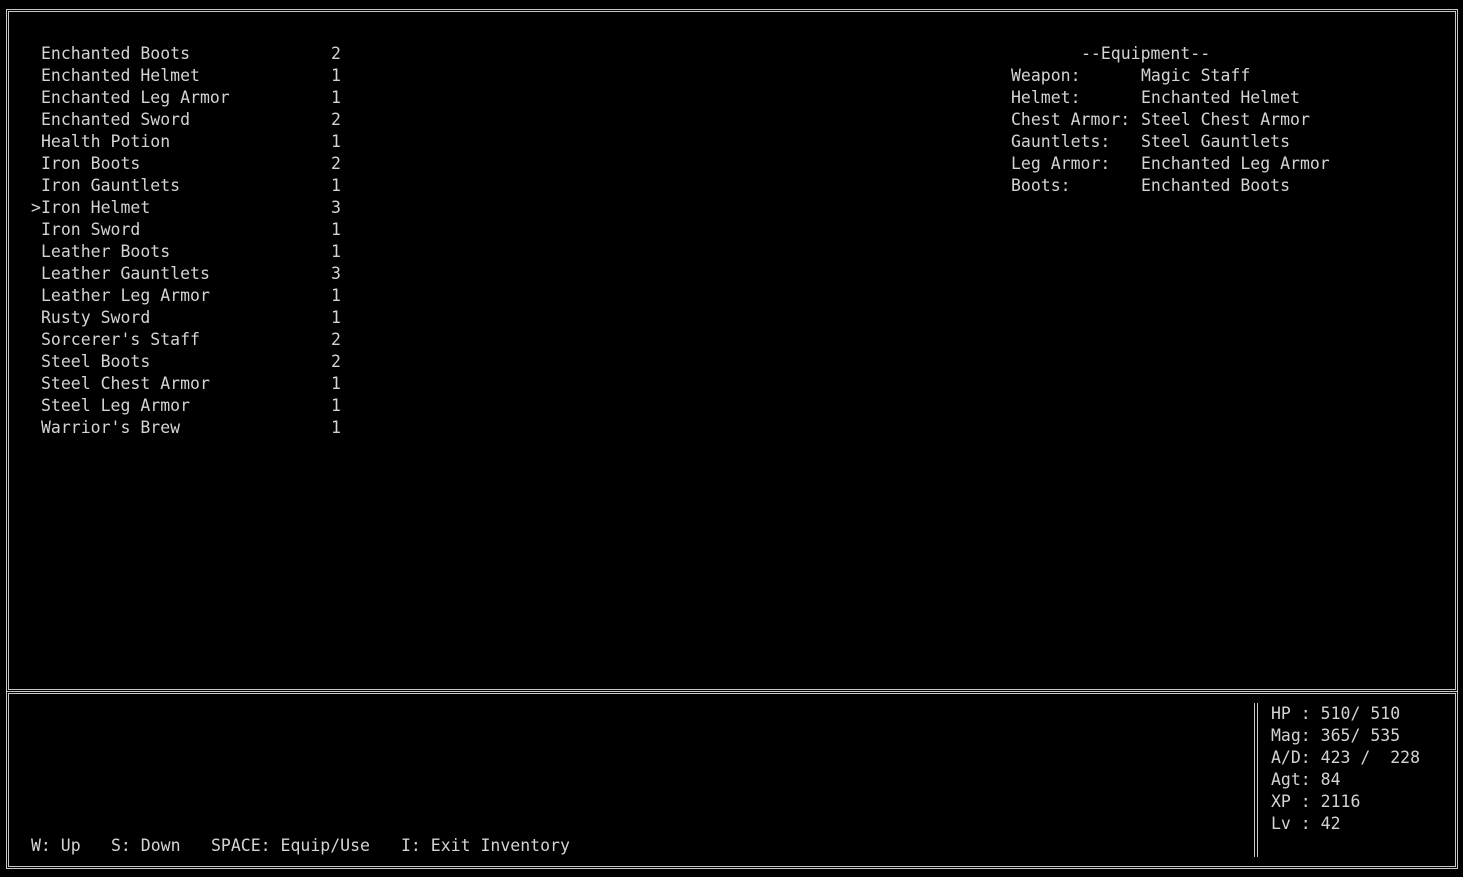 This screenshot has width=1463, height=877. I want to click on selection-cursor: >, so click(36, 207).